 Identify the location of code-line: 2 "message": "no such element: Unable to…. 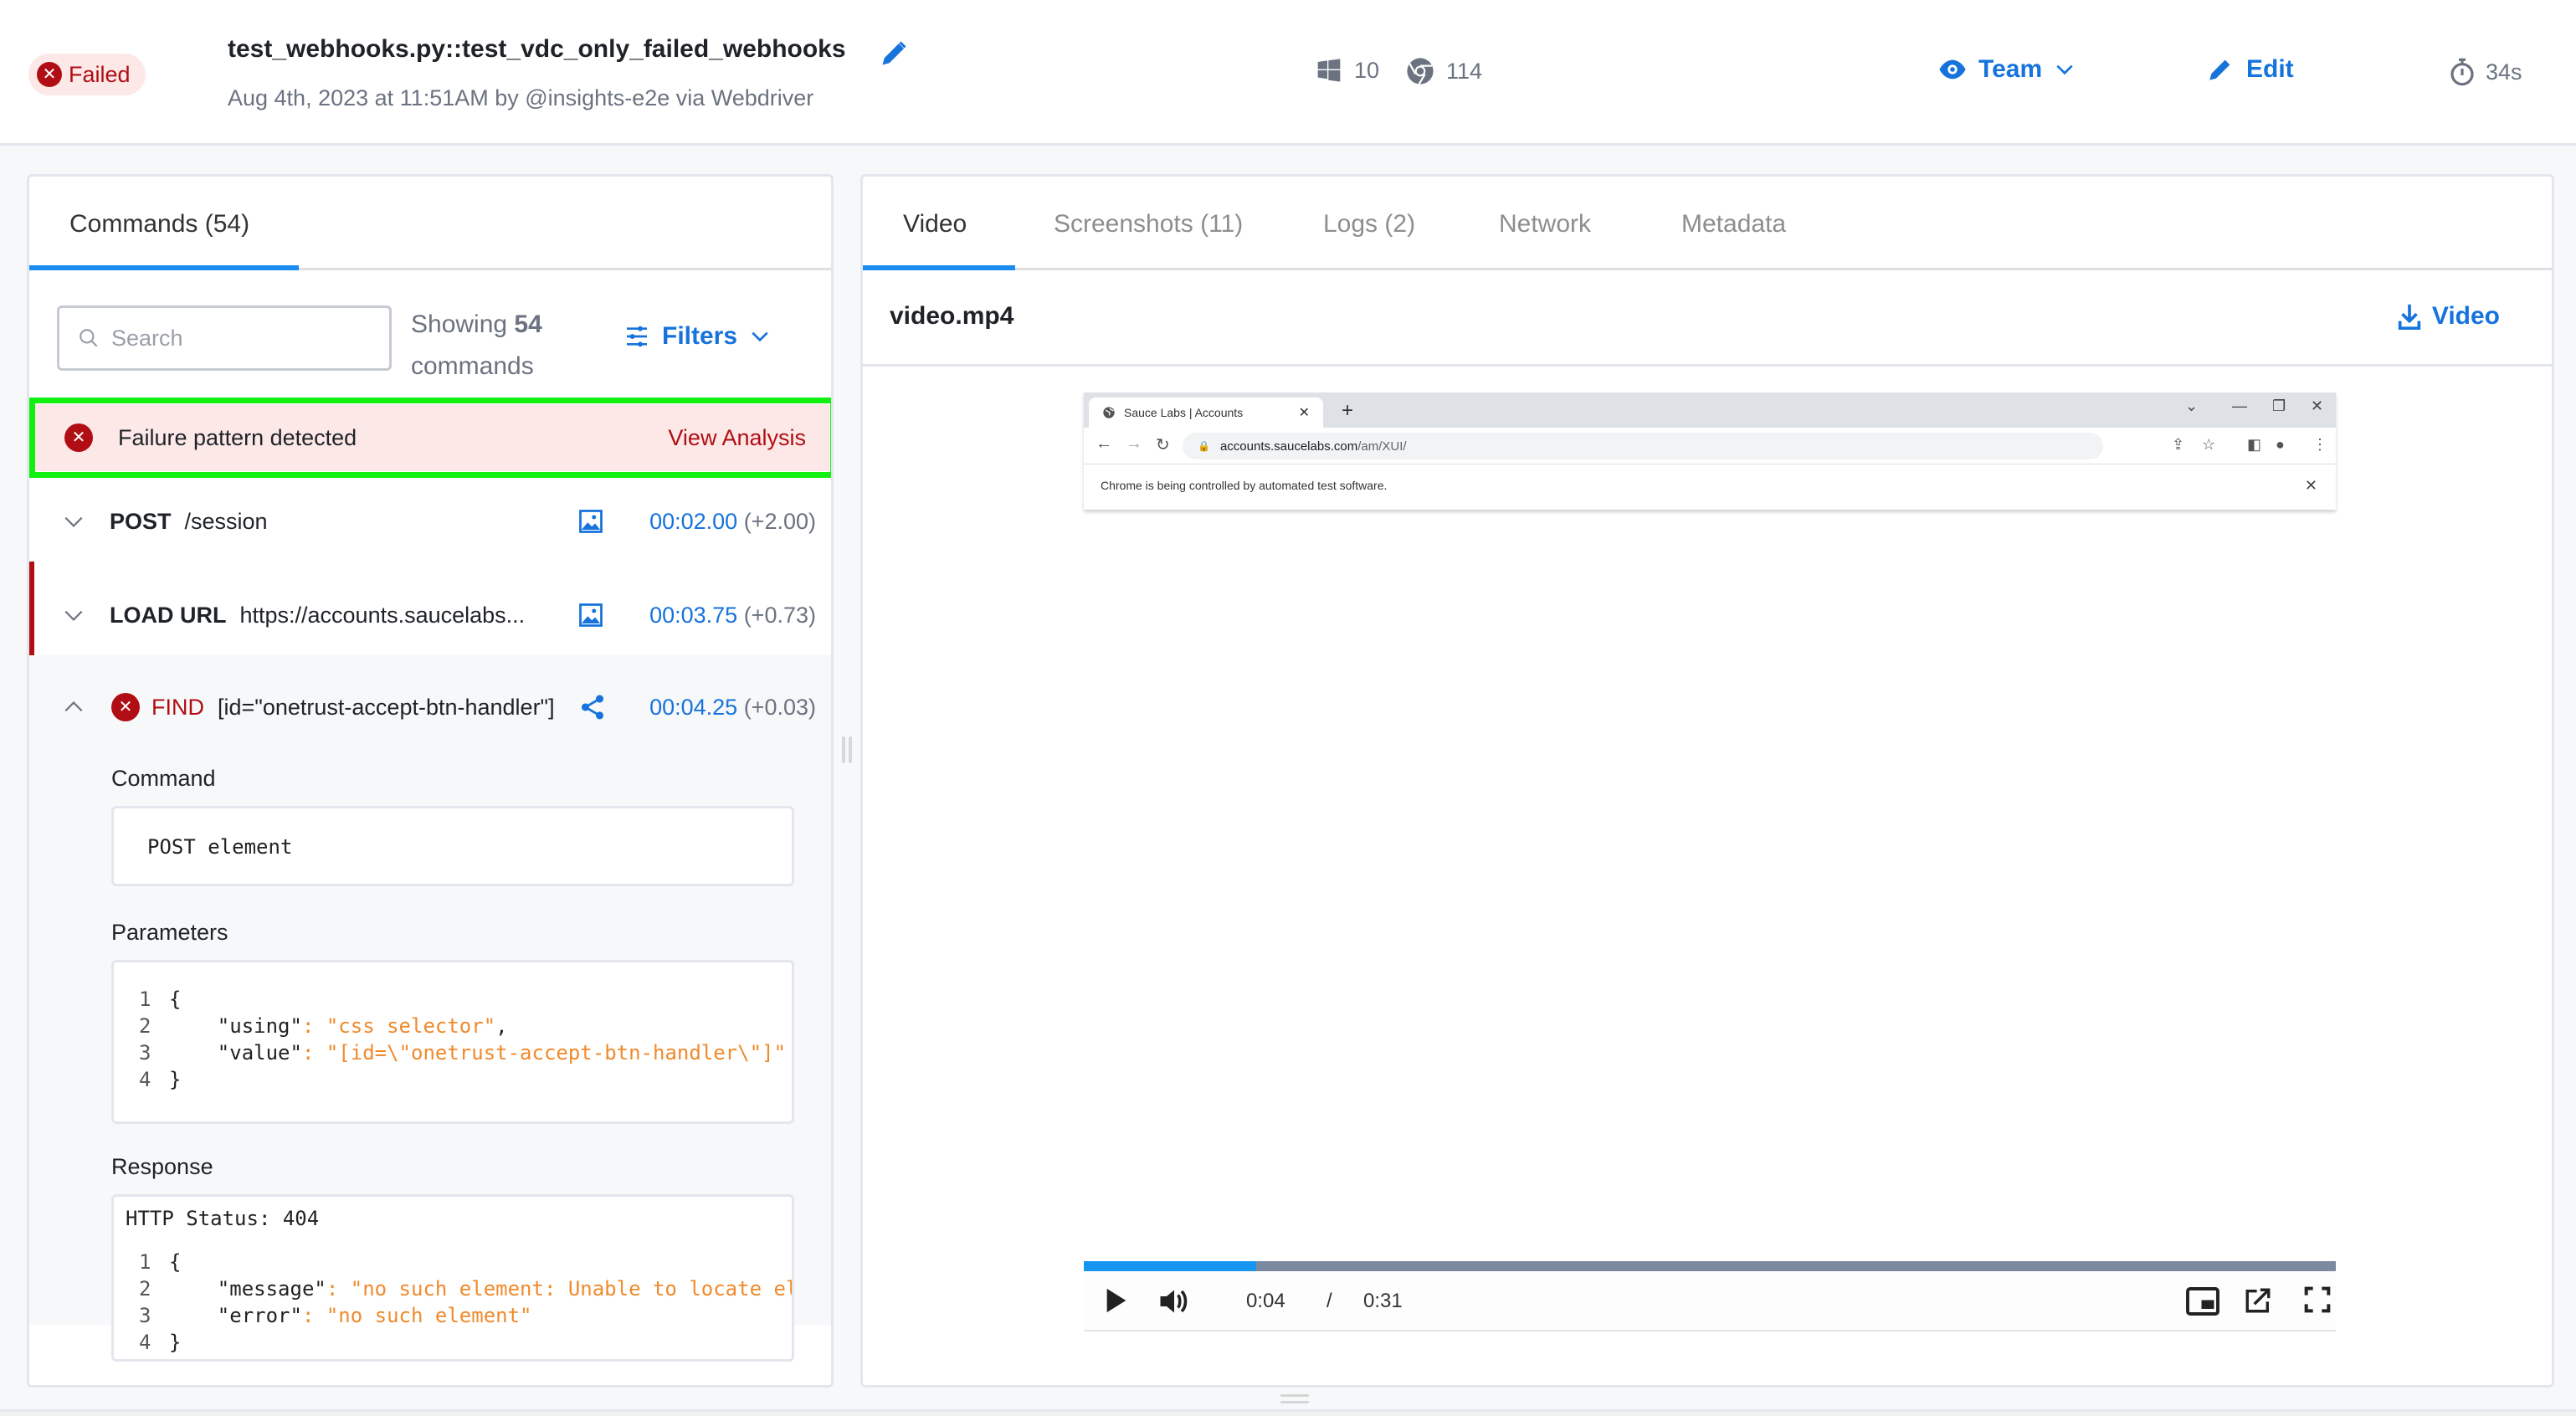
(465, 1288).